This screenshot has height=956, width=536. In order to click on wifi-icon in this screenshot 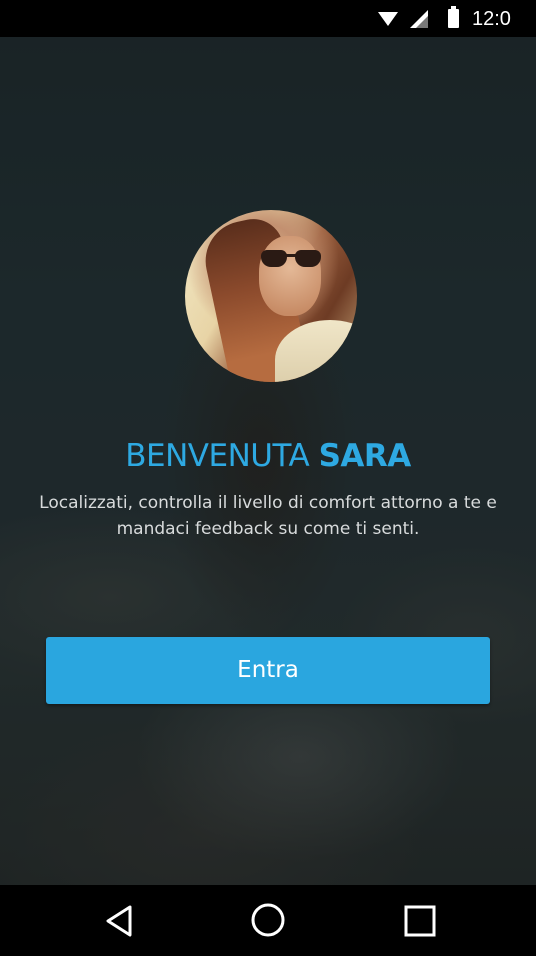, I will do `click(388, 19)`.